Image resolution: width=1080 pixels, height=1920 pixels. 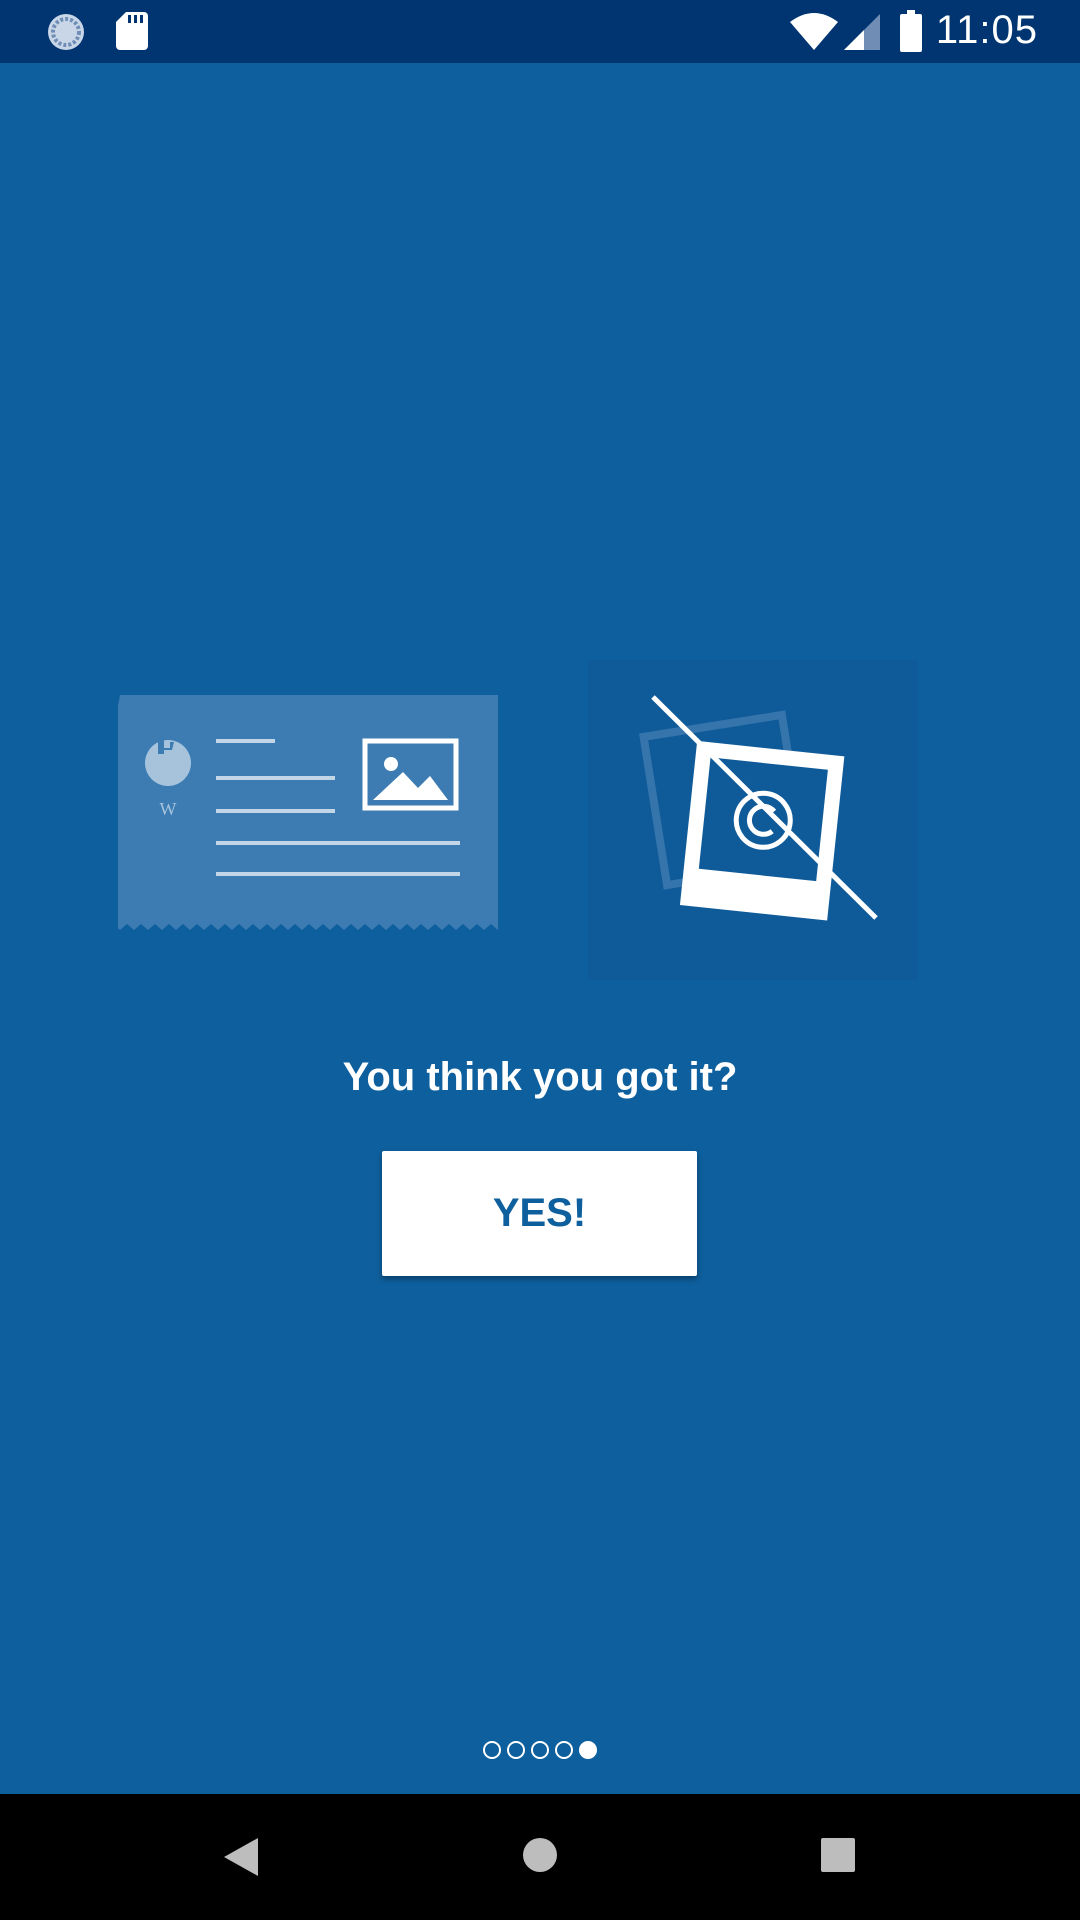 I want to click on onboarding-illustration: W, so click(x=497, y=820).